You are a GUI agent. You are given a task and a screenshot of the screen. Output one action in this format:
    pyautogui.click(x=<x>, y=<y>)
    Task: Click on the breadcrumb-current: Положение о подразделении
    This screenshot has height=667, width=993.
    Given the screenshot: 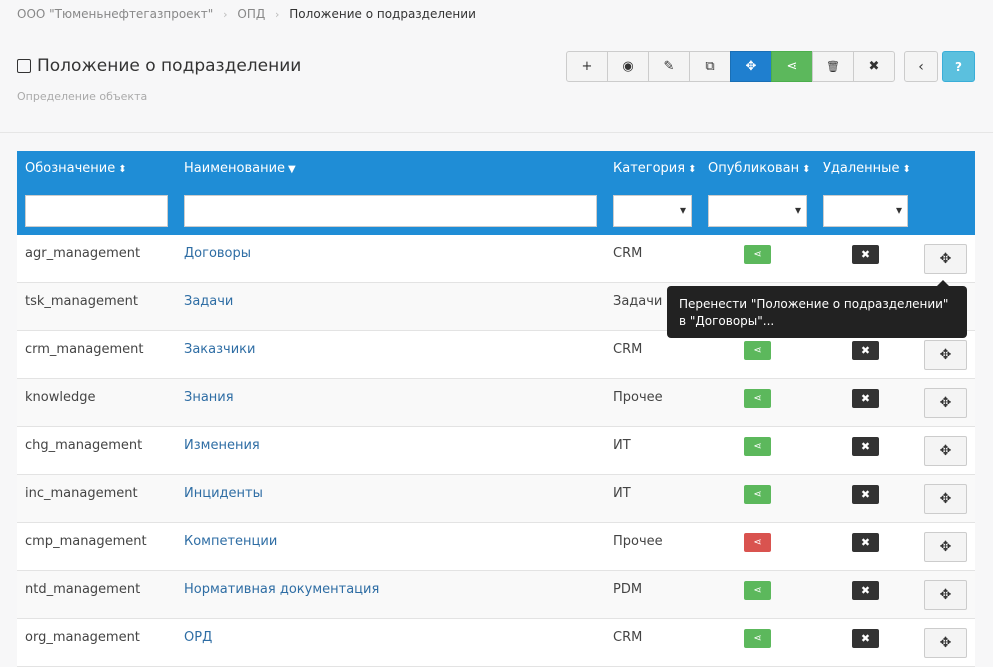 What is the action you would take?
    pyautogui.click(x=382, y=14)
    